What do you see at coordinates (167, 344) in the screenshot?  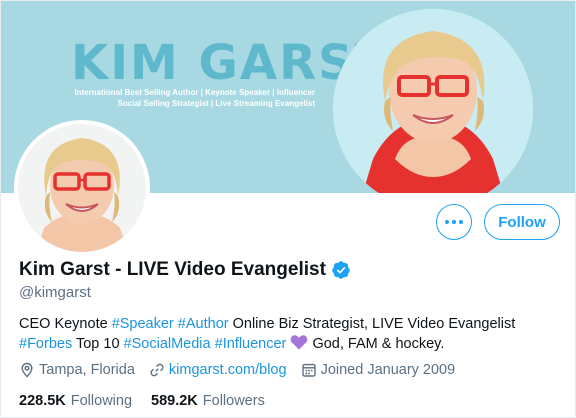 I see `hashtag-link: #SocialMedia` at bounding box center [167, 344].